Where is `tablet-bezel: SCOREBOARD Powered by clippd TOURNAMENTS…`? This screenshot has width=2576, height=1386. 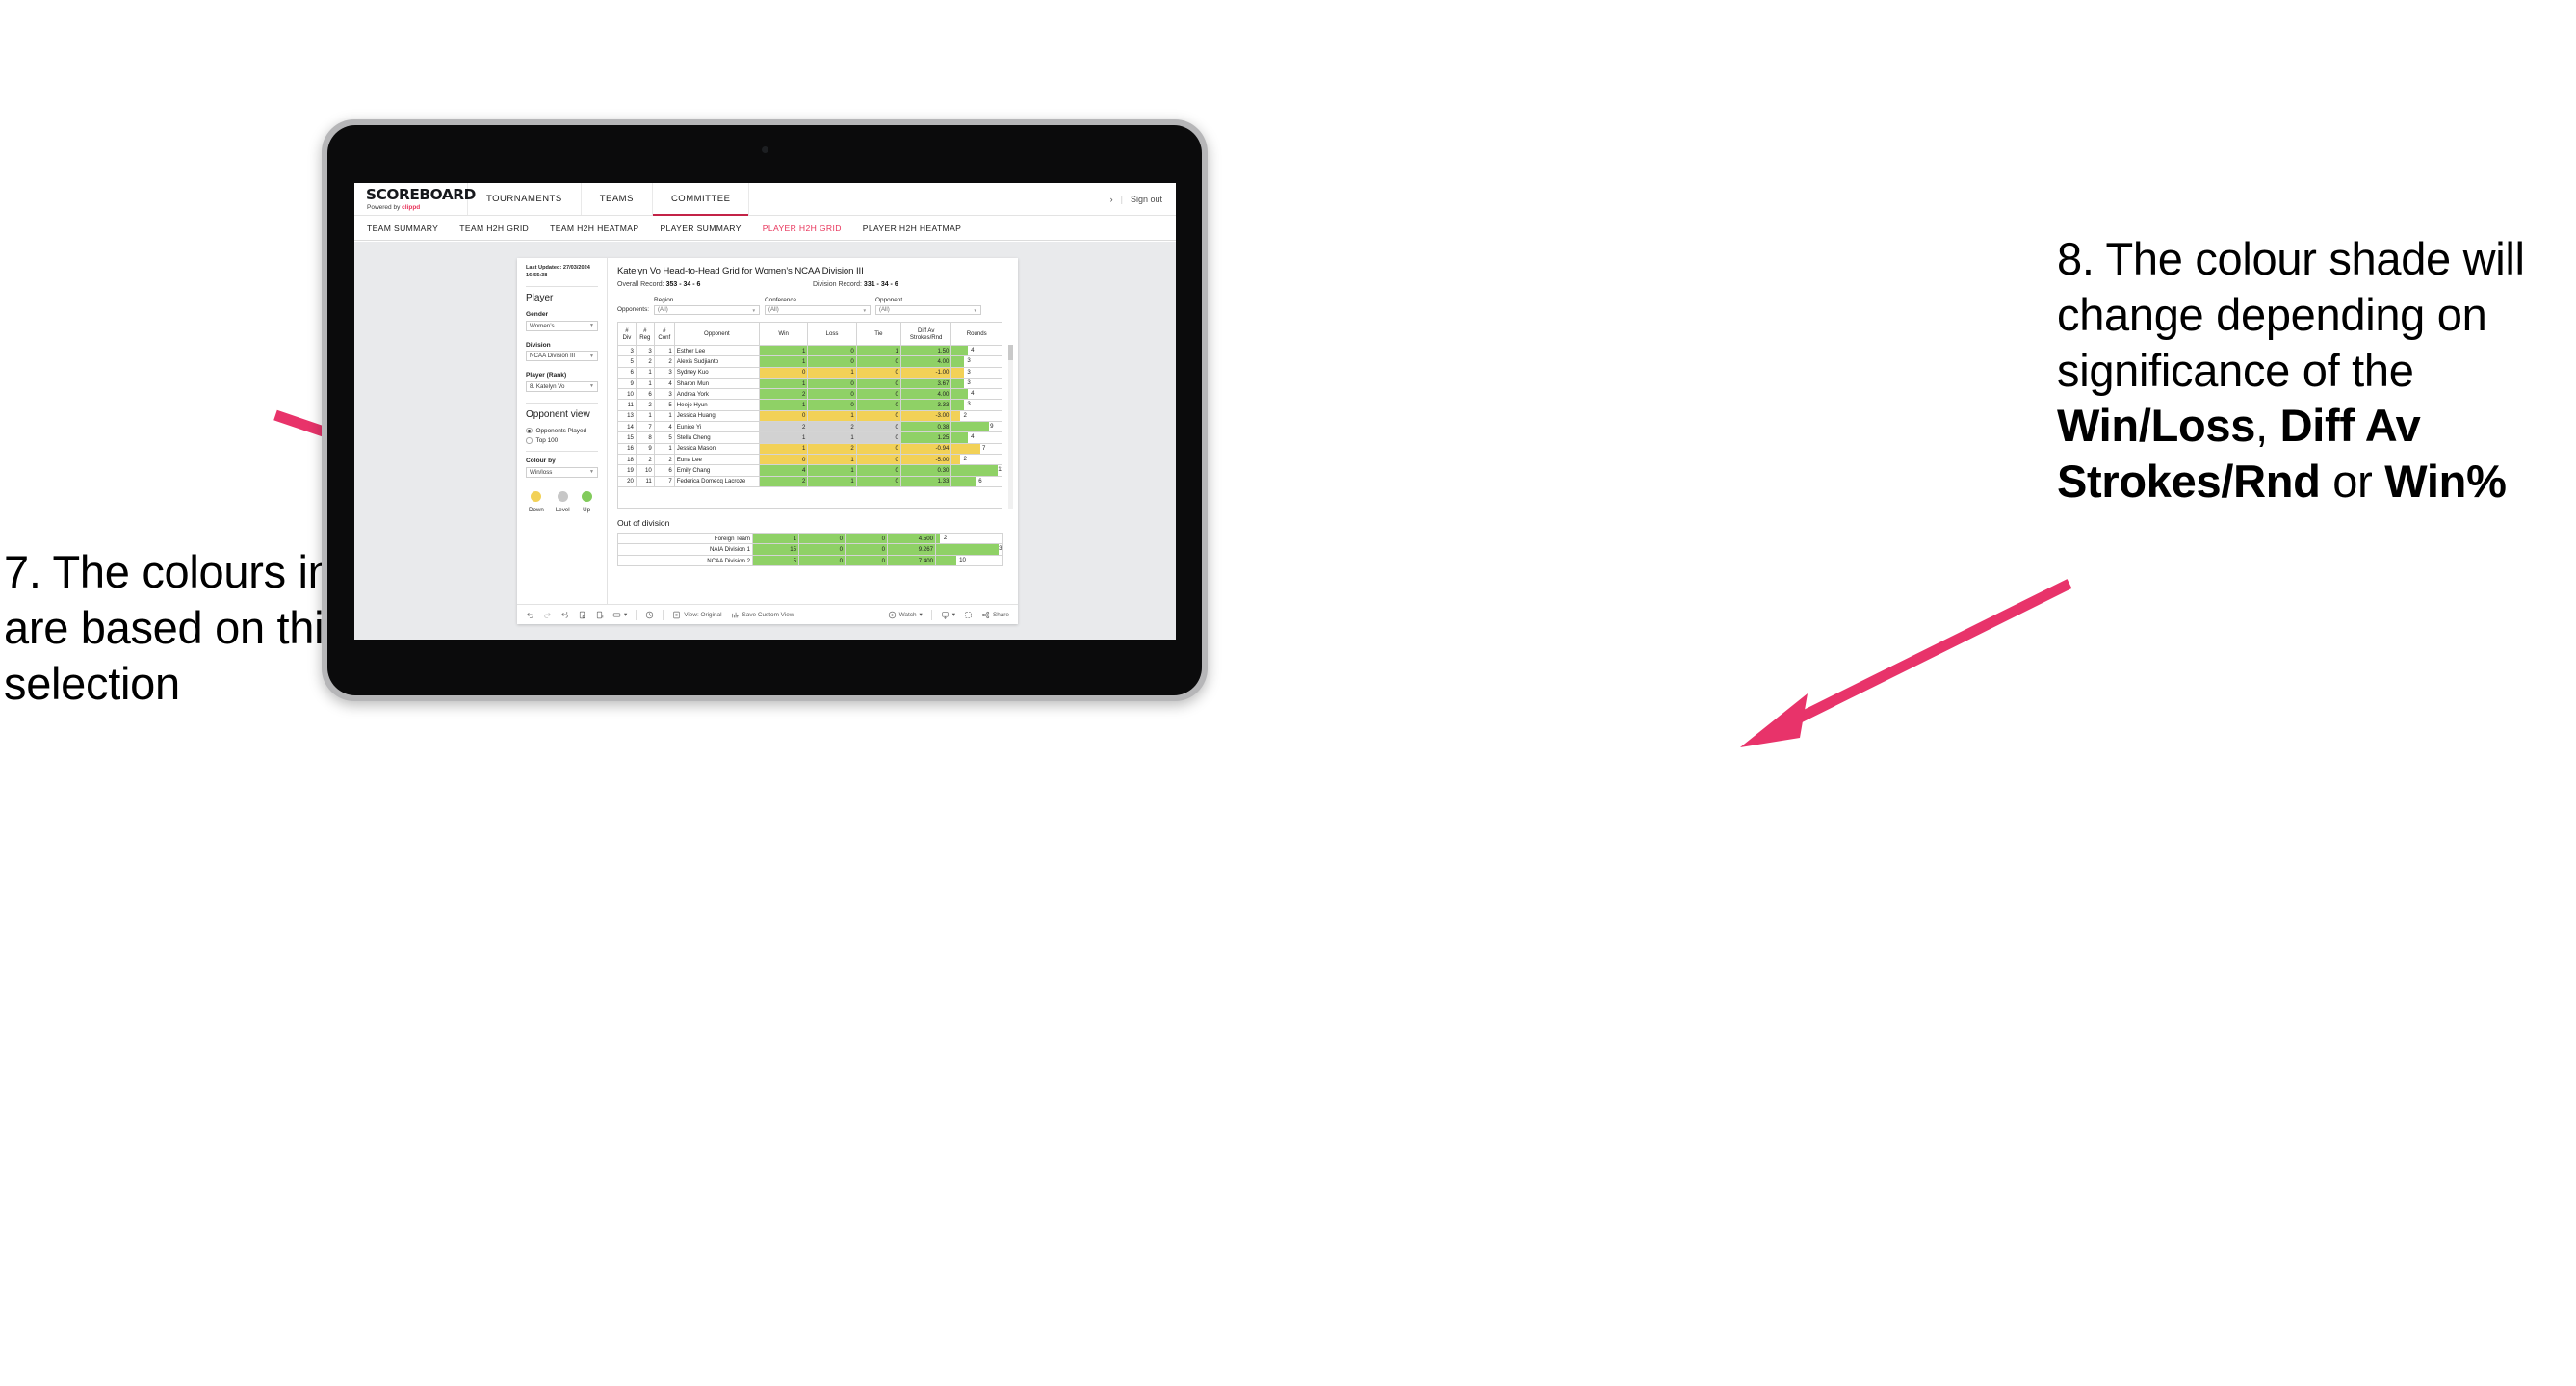 tablet-bezel: SCOREBOARD Powered by clippd TOURNAMENTS… is located at coordinates (764, 410).